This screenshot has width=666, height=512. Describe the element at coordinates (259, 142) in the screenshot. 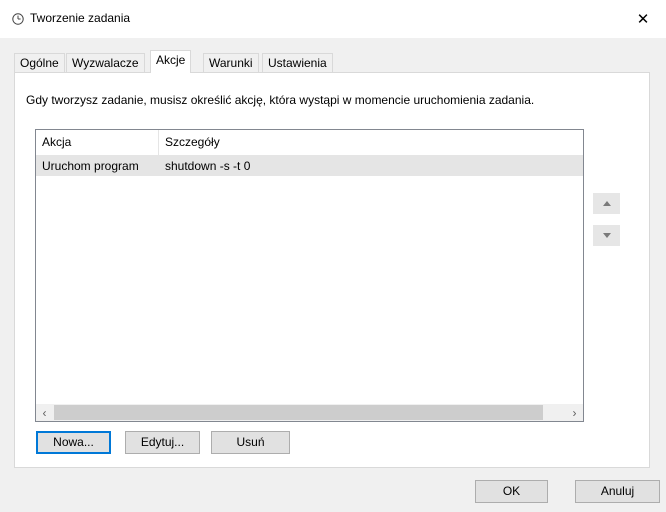

I see `column-header-details: Szczegóły` at that location.